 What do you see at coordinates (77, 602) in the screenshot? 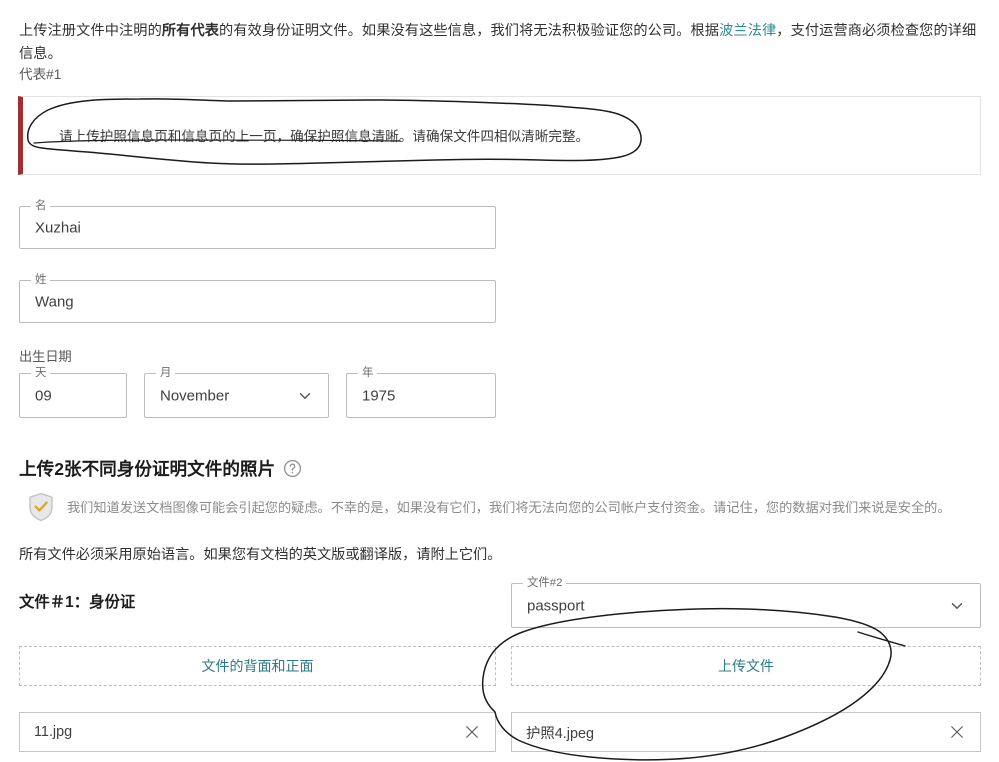
I see `file1-heading: 文件＃1：身份证` at bounding box center [77, 602].